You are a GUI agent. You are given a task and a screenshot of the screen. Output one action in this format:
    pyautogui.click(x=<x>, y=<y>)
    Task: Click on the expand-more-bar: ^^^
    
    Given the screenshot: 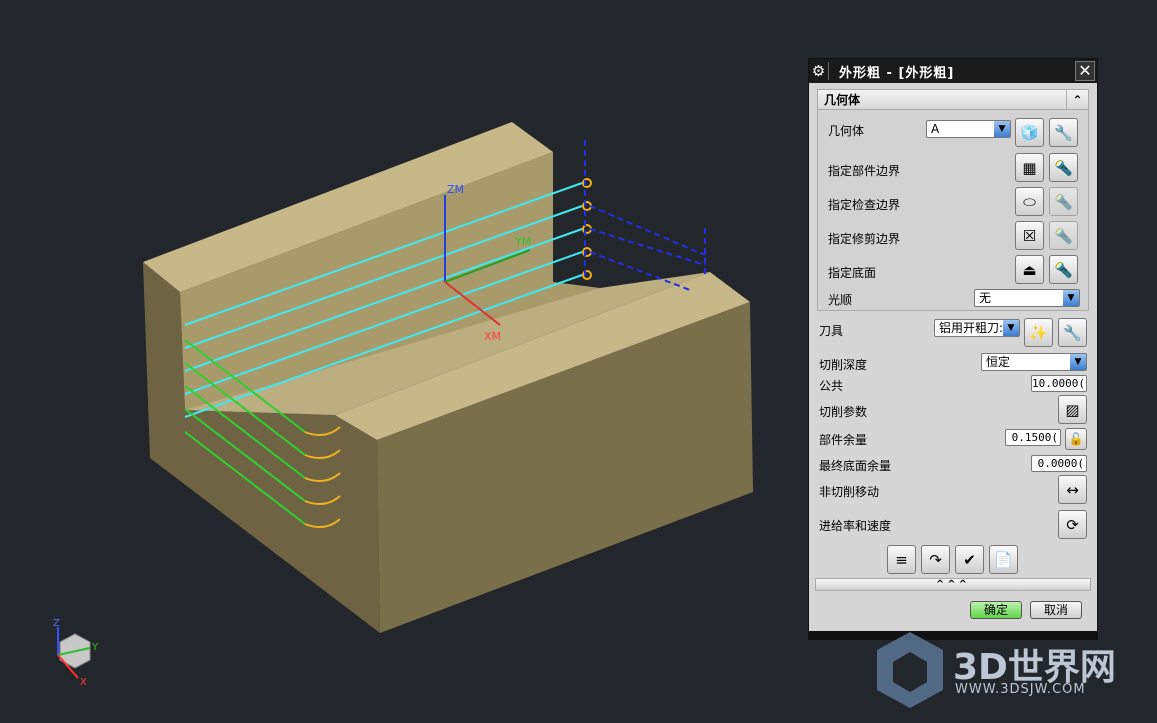 What is the action you would take?
    pyautogui.click(x=953, y=584)
    